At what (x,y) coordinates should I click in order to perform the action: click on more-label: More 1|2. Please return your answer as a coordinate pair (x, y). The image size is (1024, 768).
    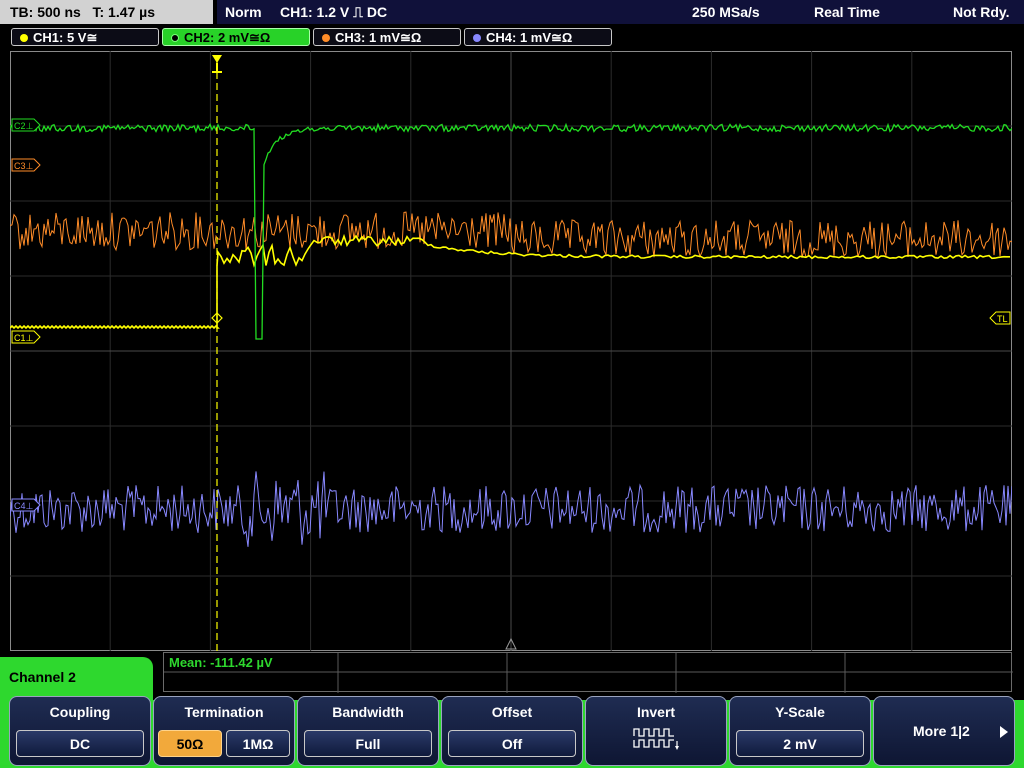
    Looking at the image, I should click on (941, 731).